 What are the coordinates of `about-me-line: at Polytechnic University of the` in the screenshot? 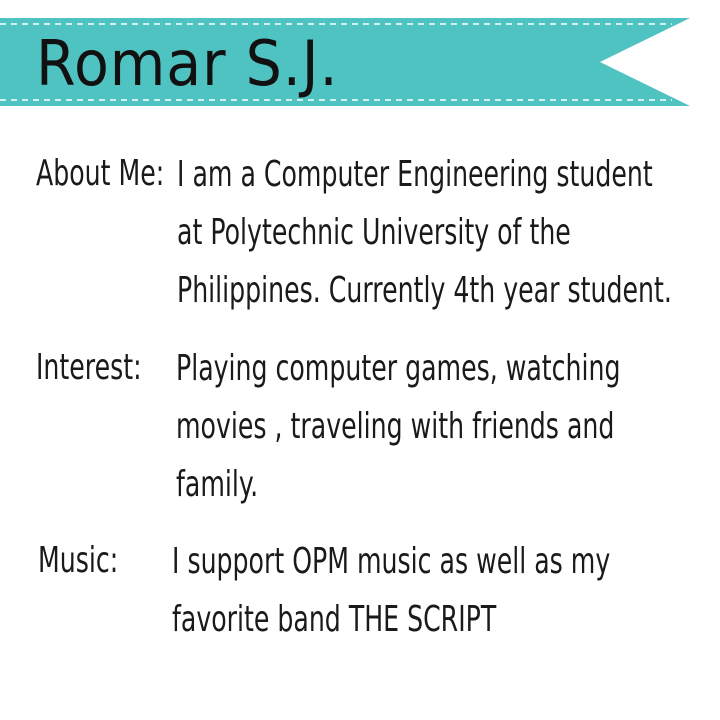 It's located at (374, 232).